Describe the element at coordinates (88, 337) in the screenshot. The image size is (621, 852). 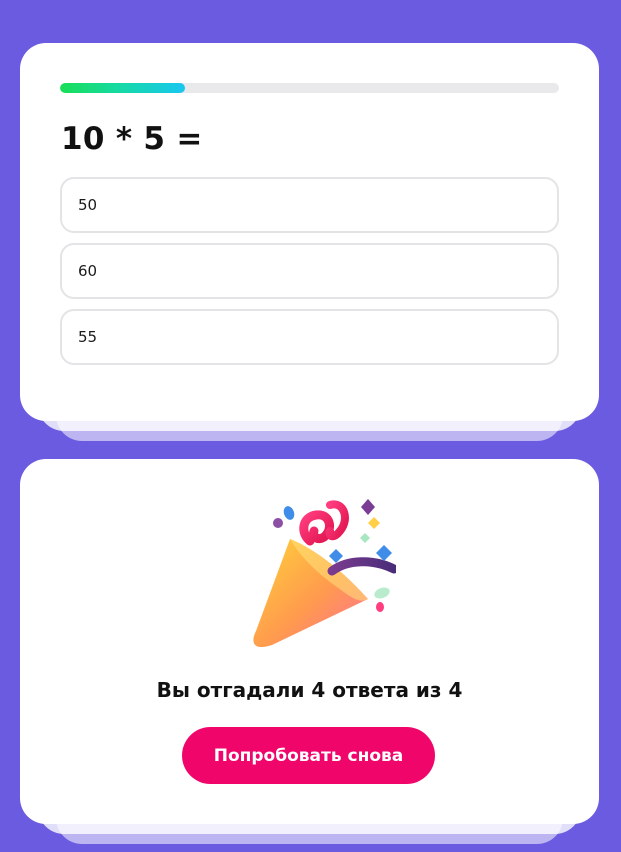
I see `answer-option-label: 55` at that location.